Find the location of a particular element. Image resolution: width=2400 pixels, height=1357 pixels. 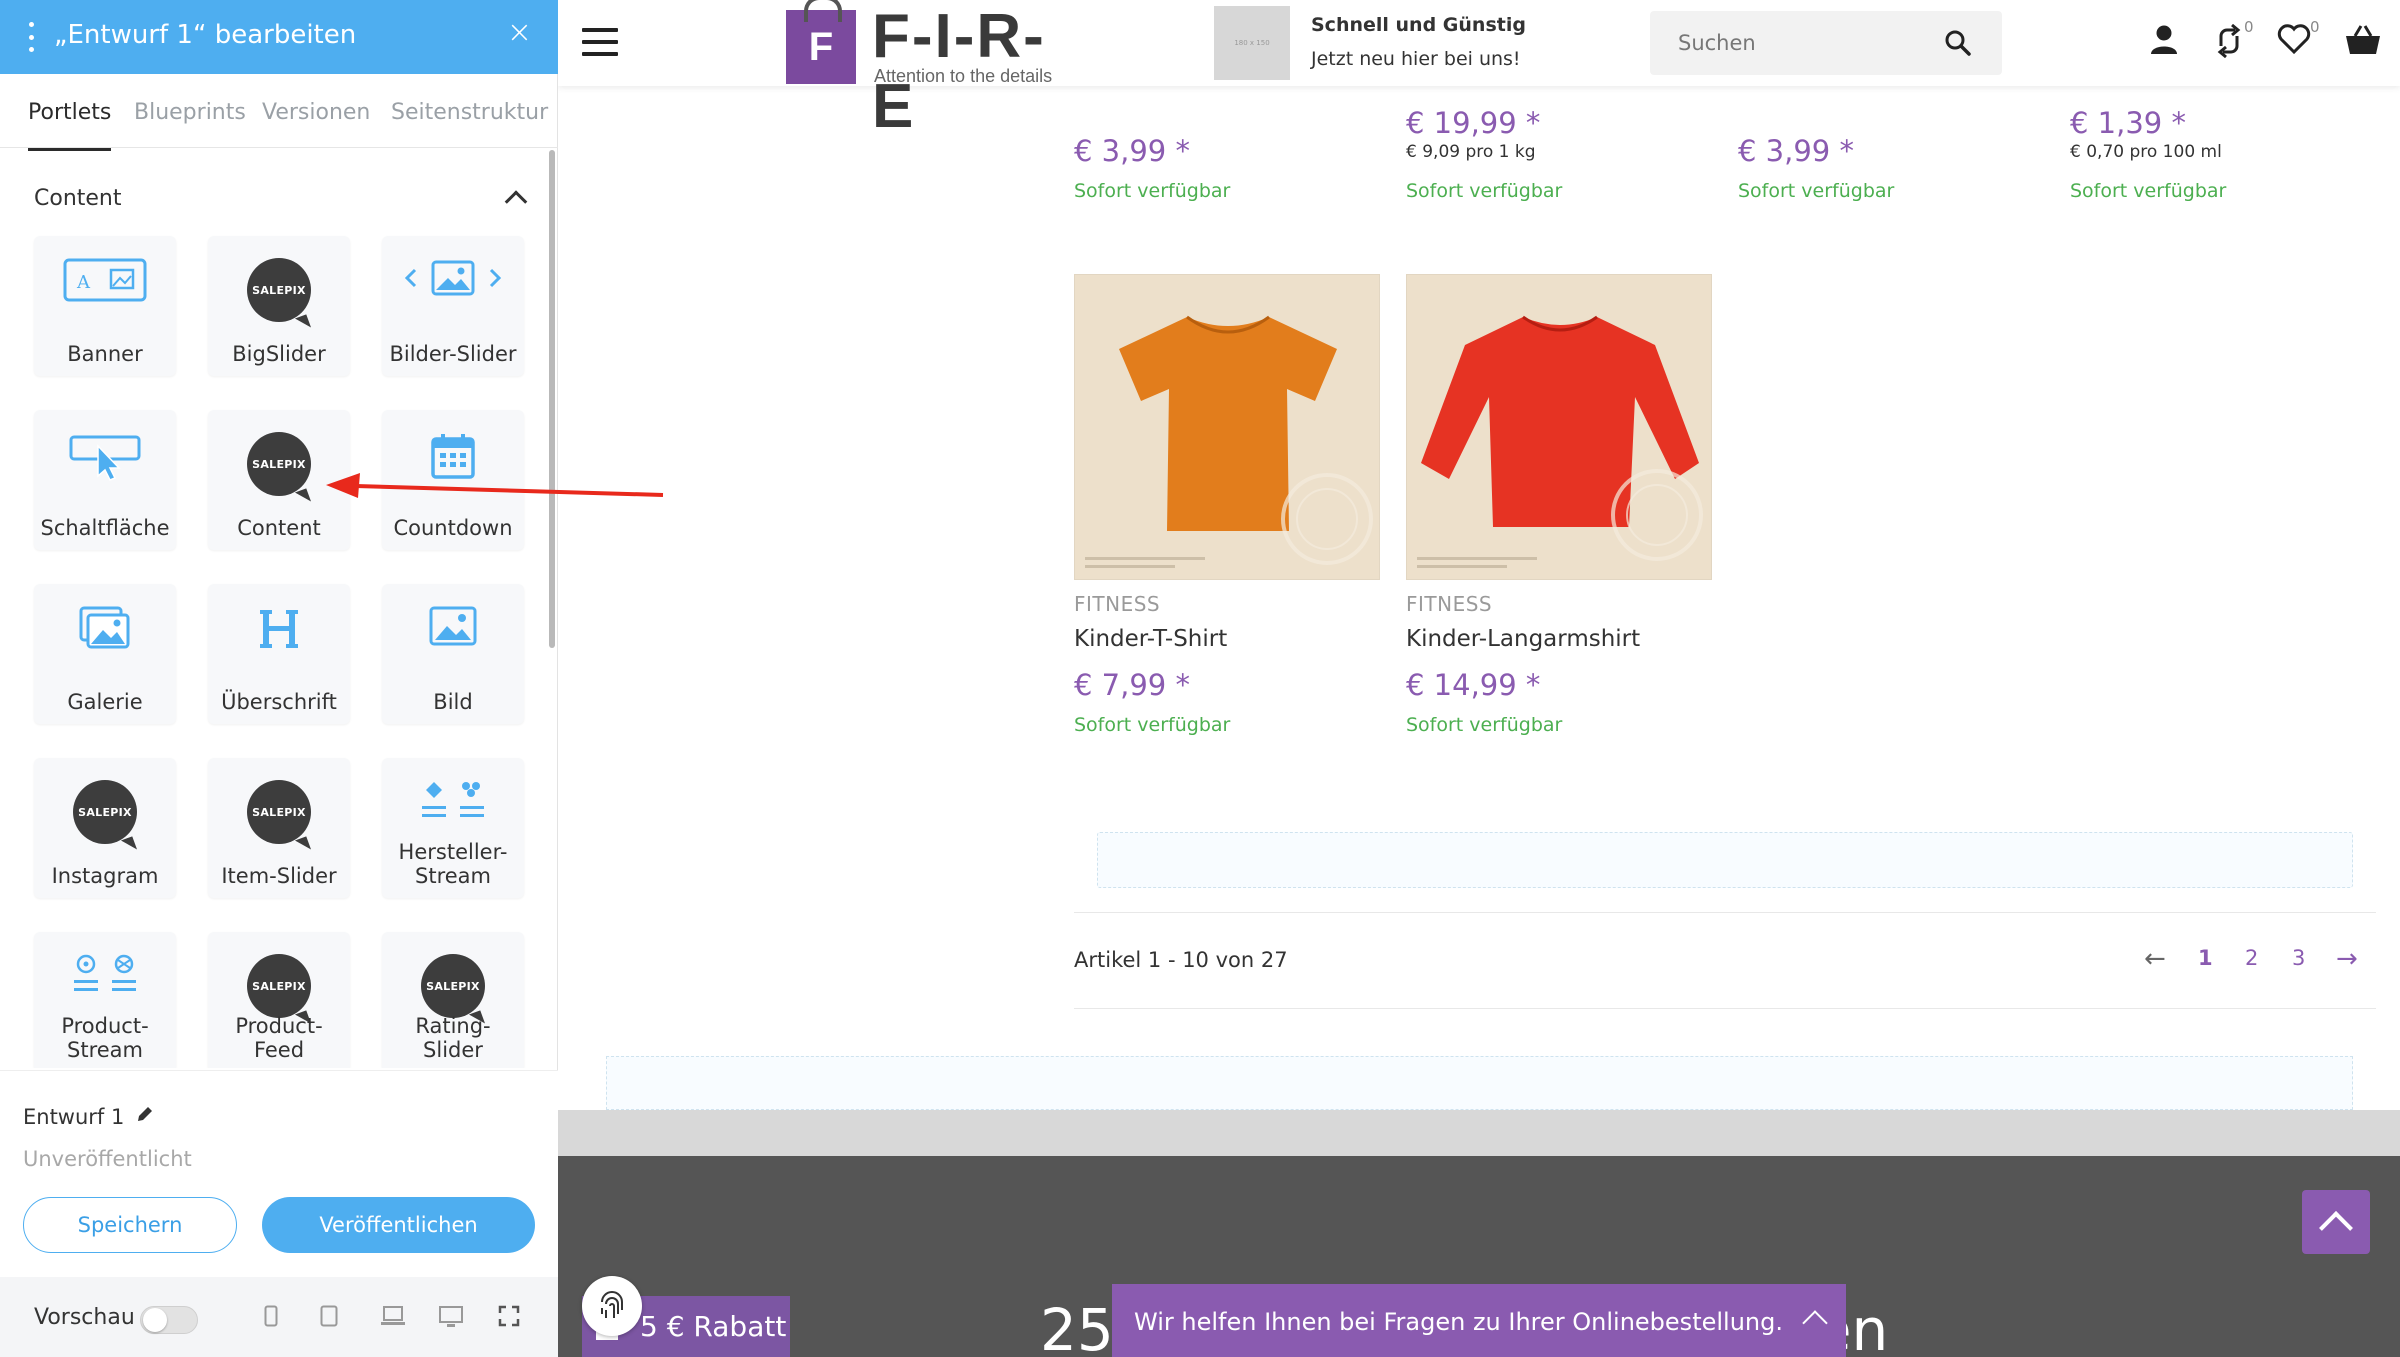

product-price: € 7,99 * is located at coordinates (1132, 685).